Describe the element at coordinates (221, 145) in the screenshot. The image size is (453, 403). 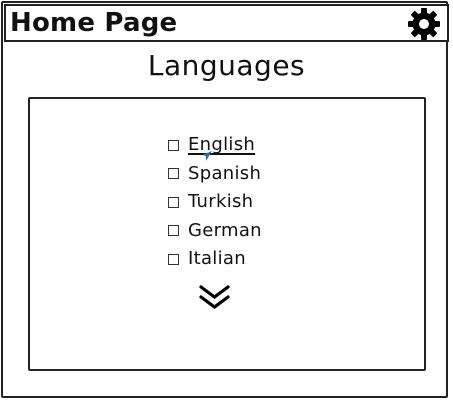
I see `language-label-english: English` at that location.